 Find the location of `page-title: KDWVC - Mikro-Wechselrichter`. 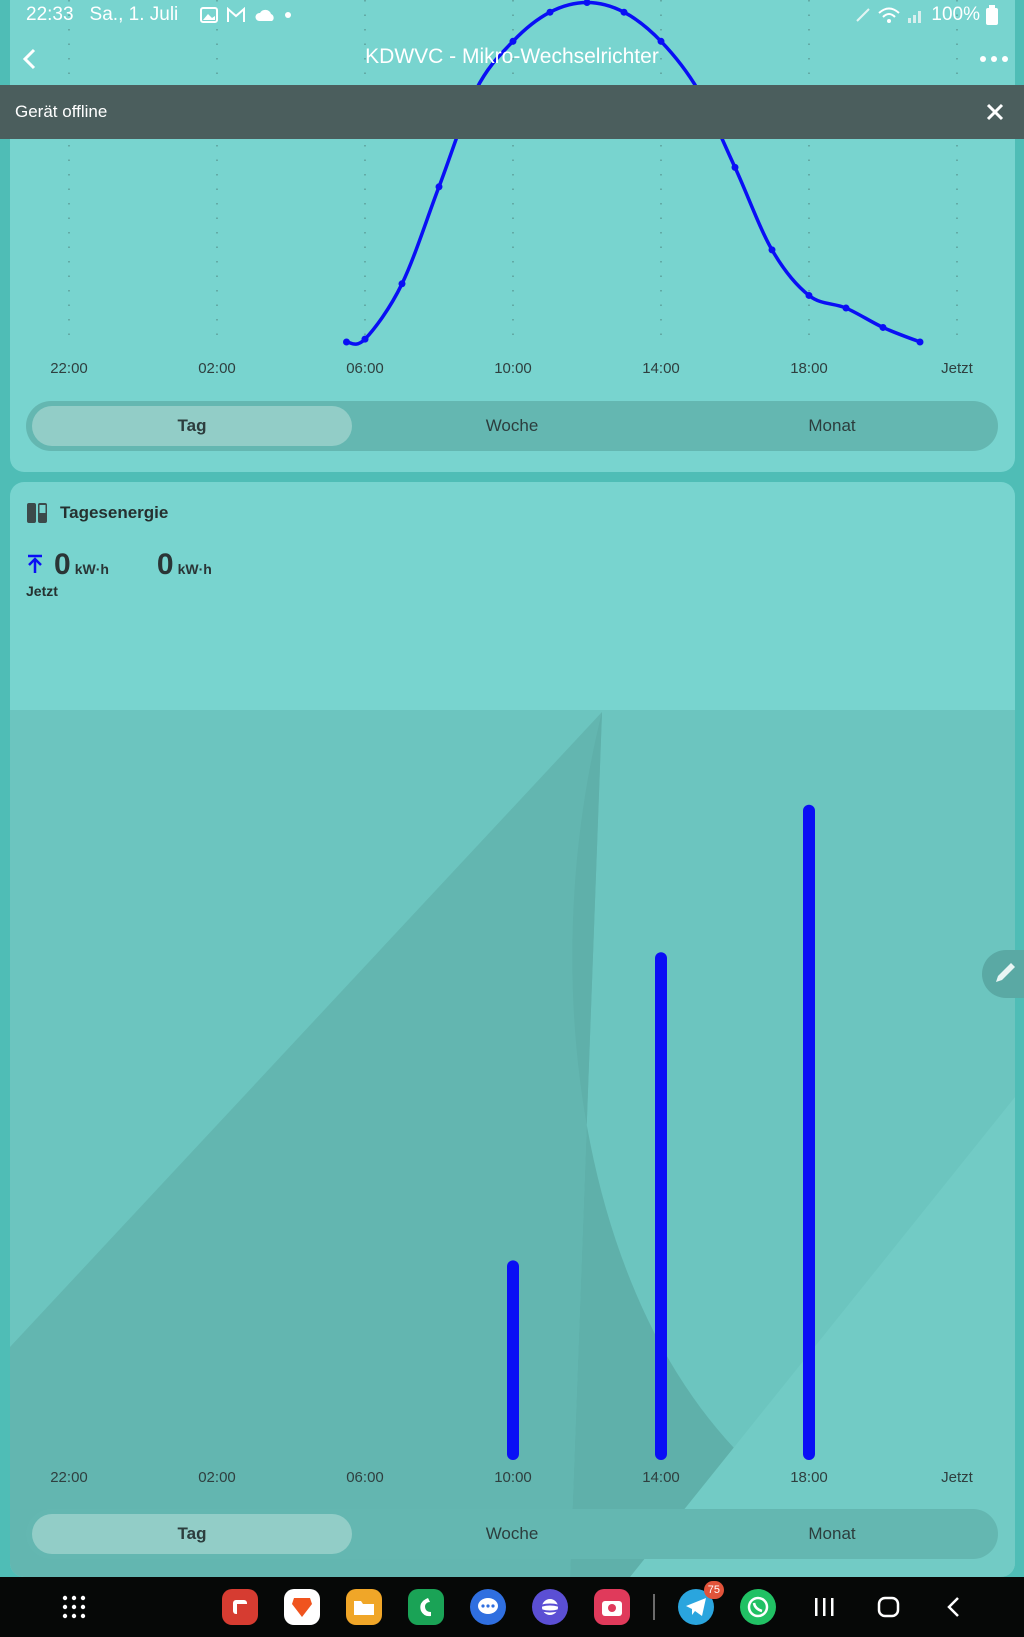

page-title: KDWVC - Mikro-Wechselrichter is located at coordinates (512, 56).